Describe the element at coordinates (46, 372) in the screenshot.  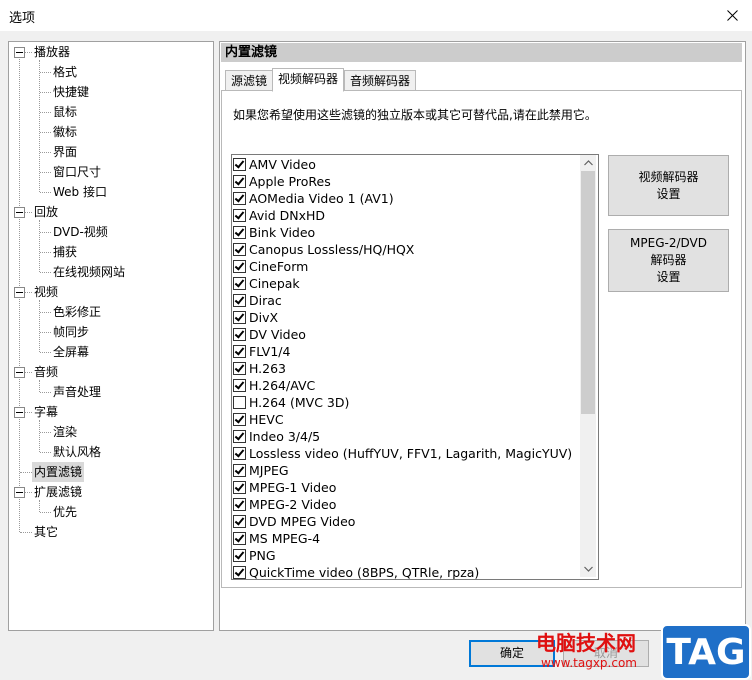
I see `tree-item: 音频` at that location.